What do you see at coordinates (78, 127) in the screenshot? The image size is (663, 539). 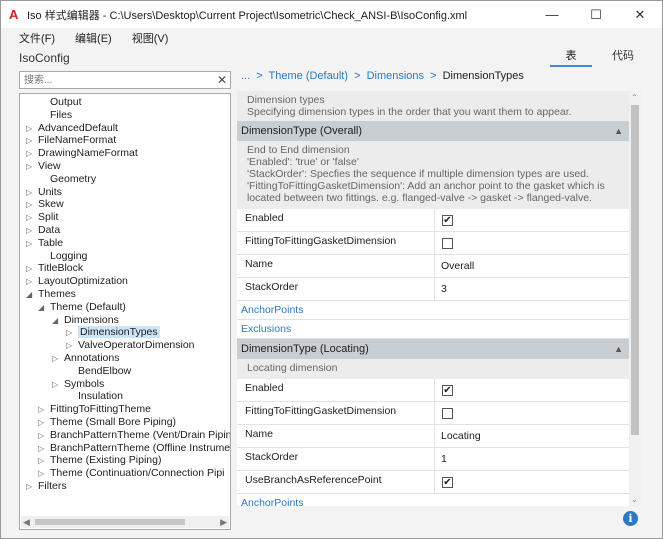 I see `tree-item-label: AdvancedDefault` at bounding box center [78, 127].